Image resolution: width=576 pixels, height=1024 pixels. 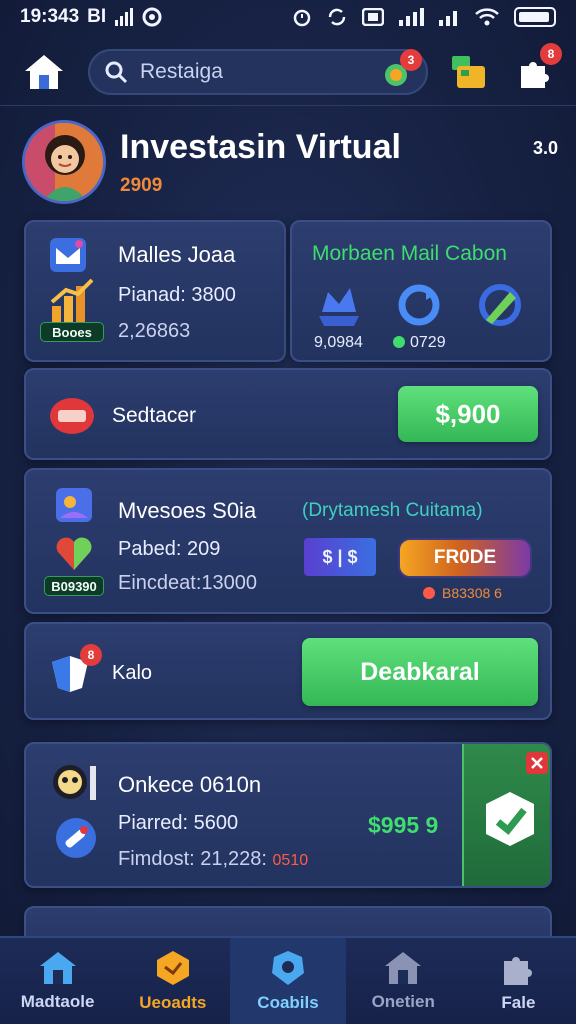 I want to click on home-icon, so click(x=44, y=71).